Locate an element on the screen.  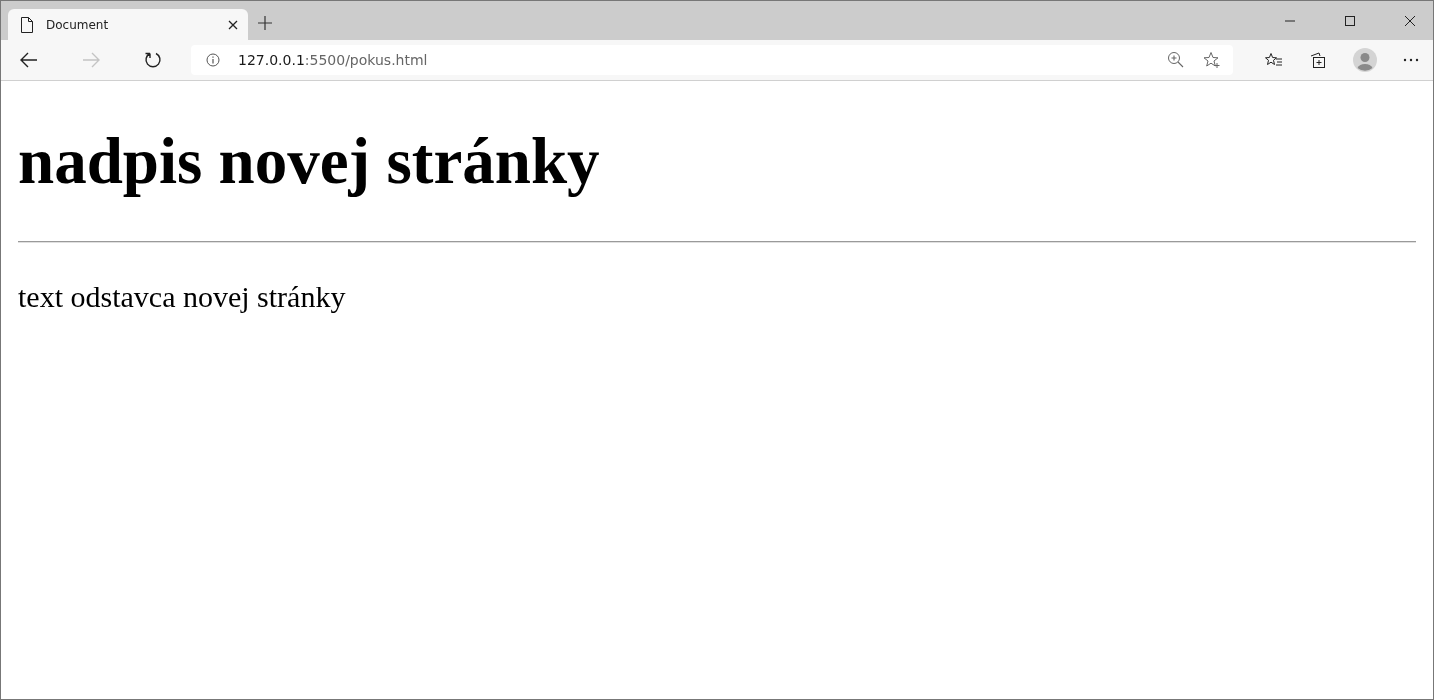
tab-title: Document is located at coordinates (78, 24).